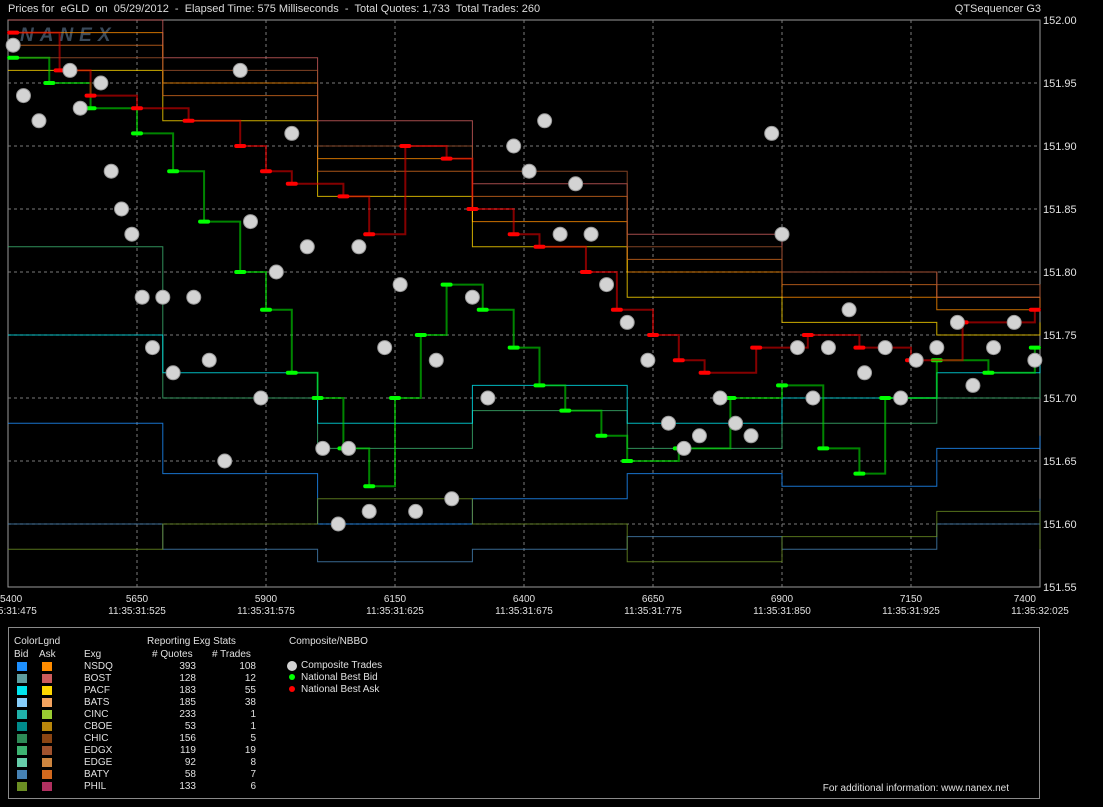  What do you see at coordinates (187, 666) in the screenshot?
I see `quotes-count: 393` at bounding box center [187, 666].